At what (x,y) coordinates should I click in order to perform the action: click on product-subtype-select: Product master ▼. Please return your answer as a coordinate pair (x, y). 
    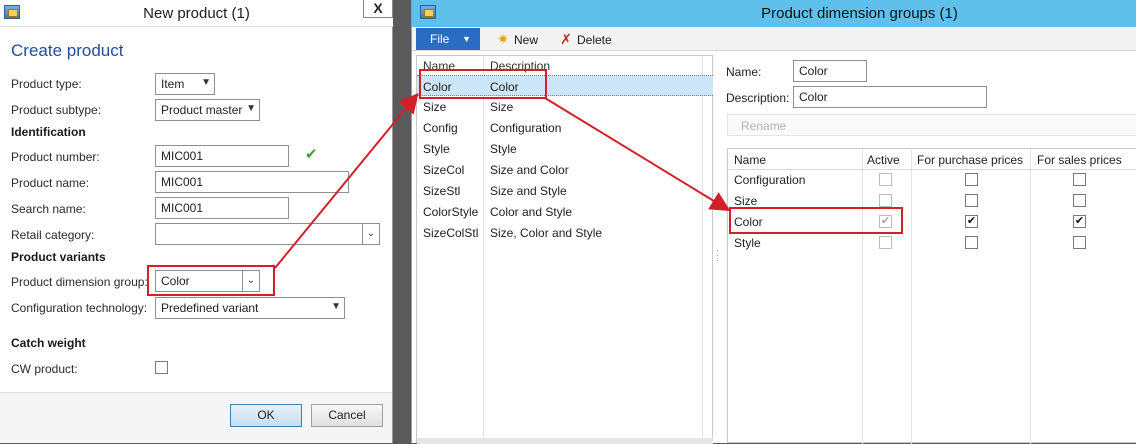
    Looking at the image, I should click on (207, 110).